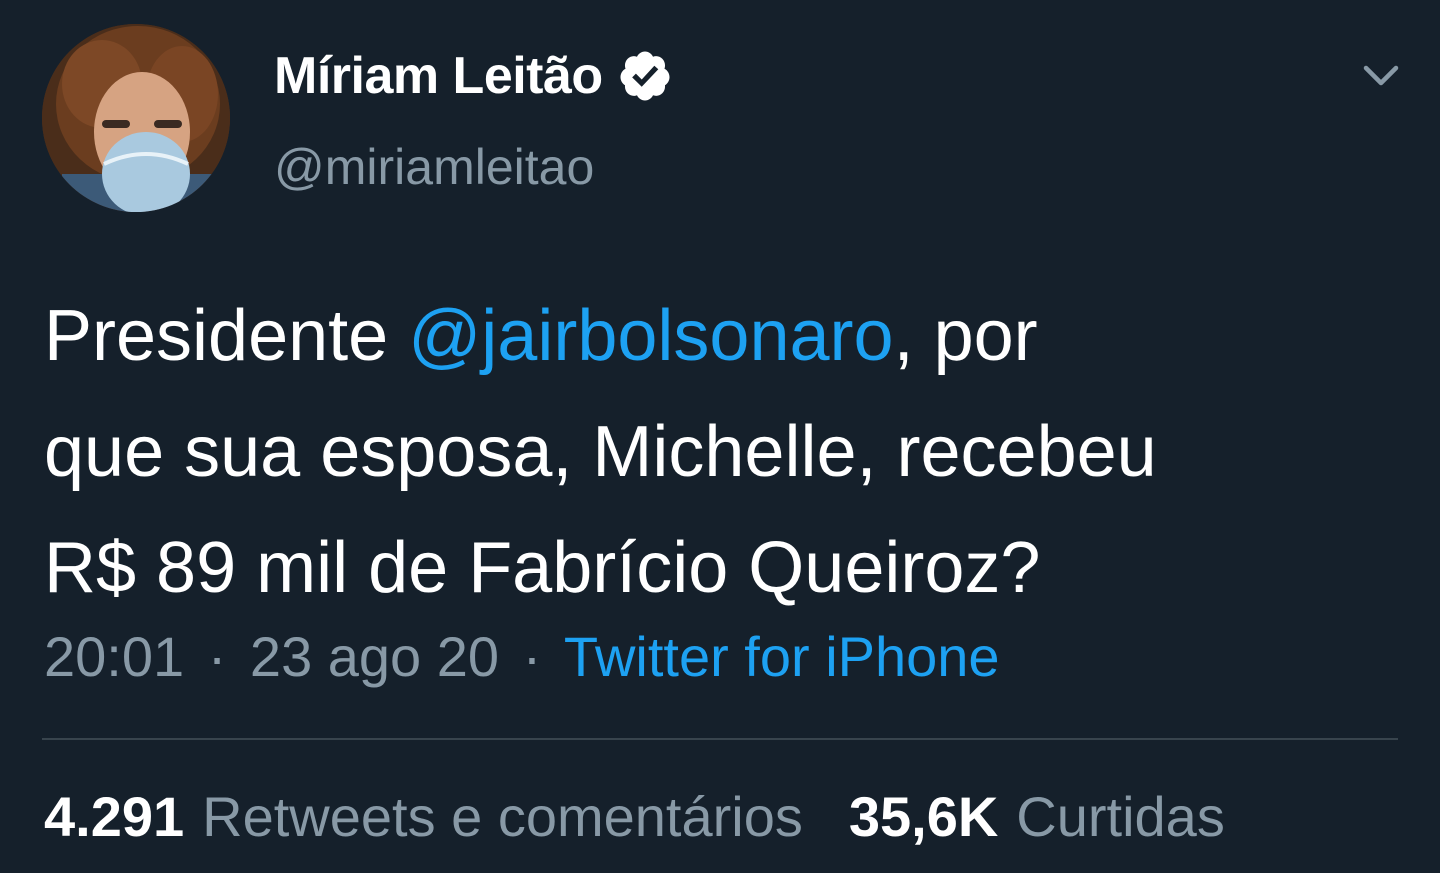  Describe the element at coordinates (645, 76) in the screenshot. I see `verified-badge-icon` at that location.